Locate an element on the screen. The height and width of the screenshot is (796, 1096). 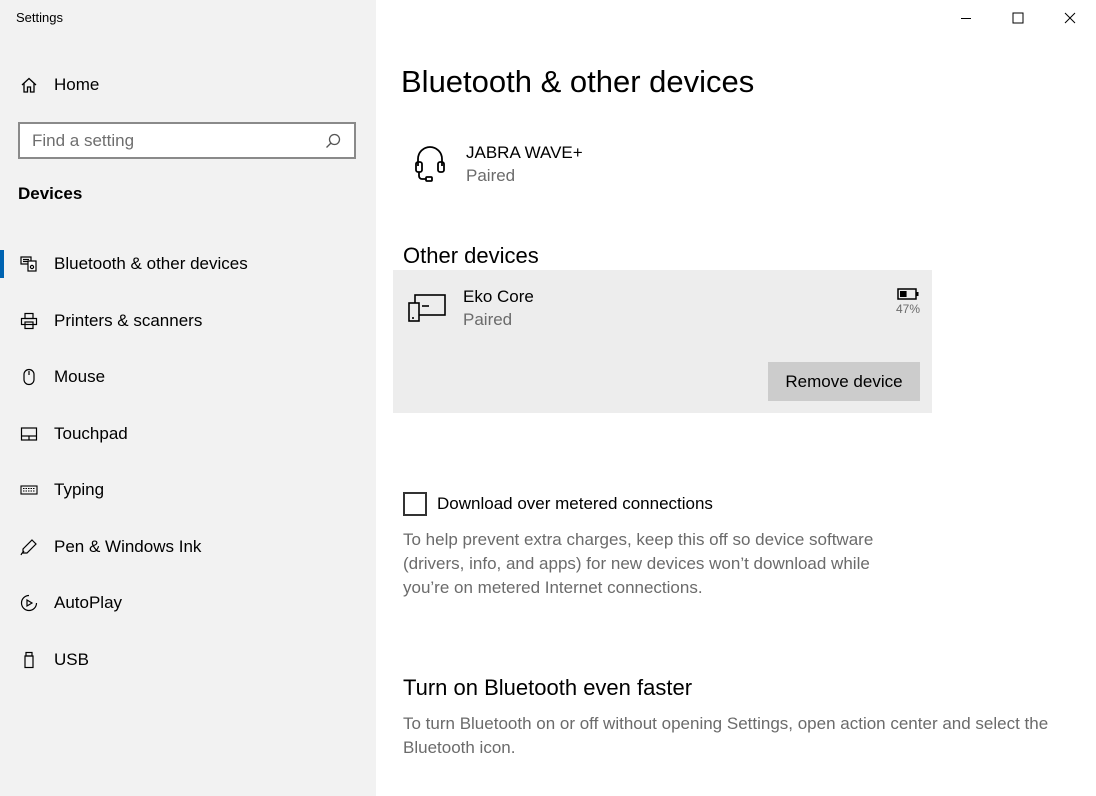
metered-download-option: Download over metered connections is located at coordinates (558, 504).